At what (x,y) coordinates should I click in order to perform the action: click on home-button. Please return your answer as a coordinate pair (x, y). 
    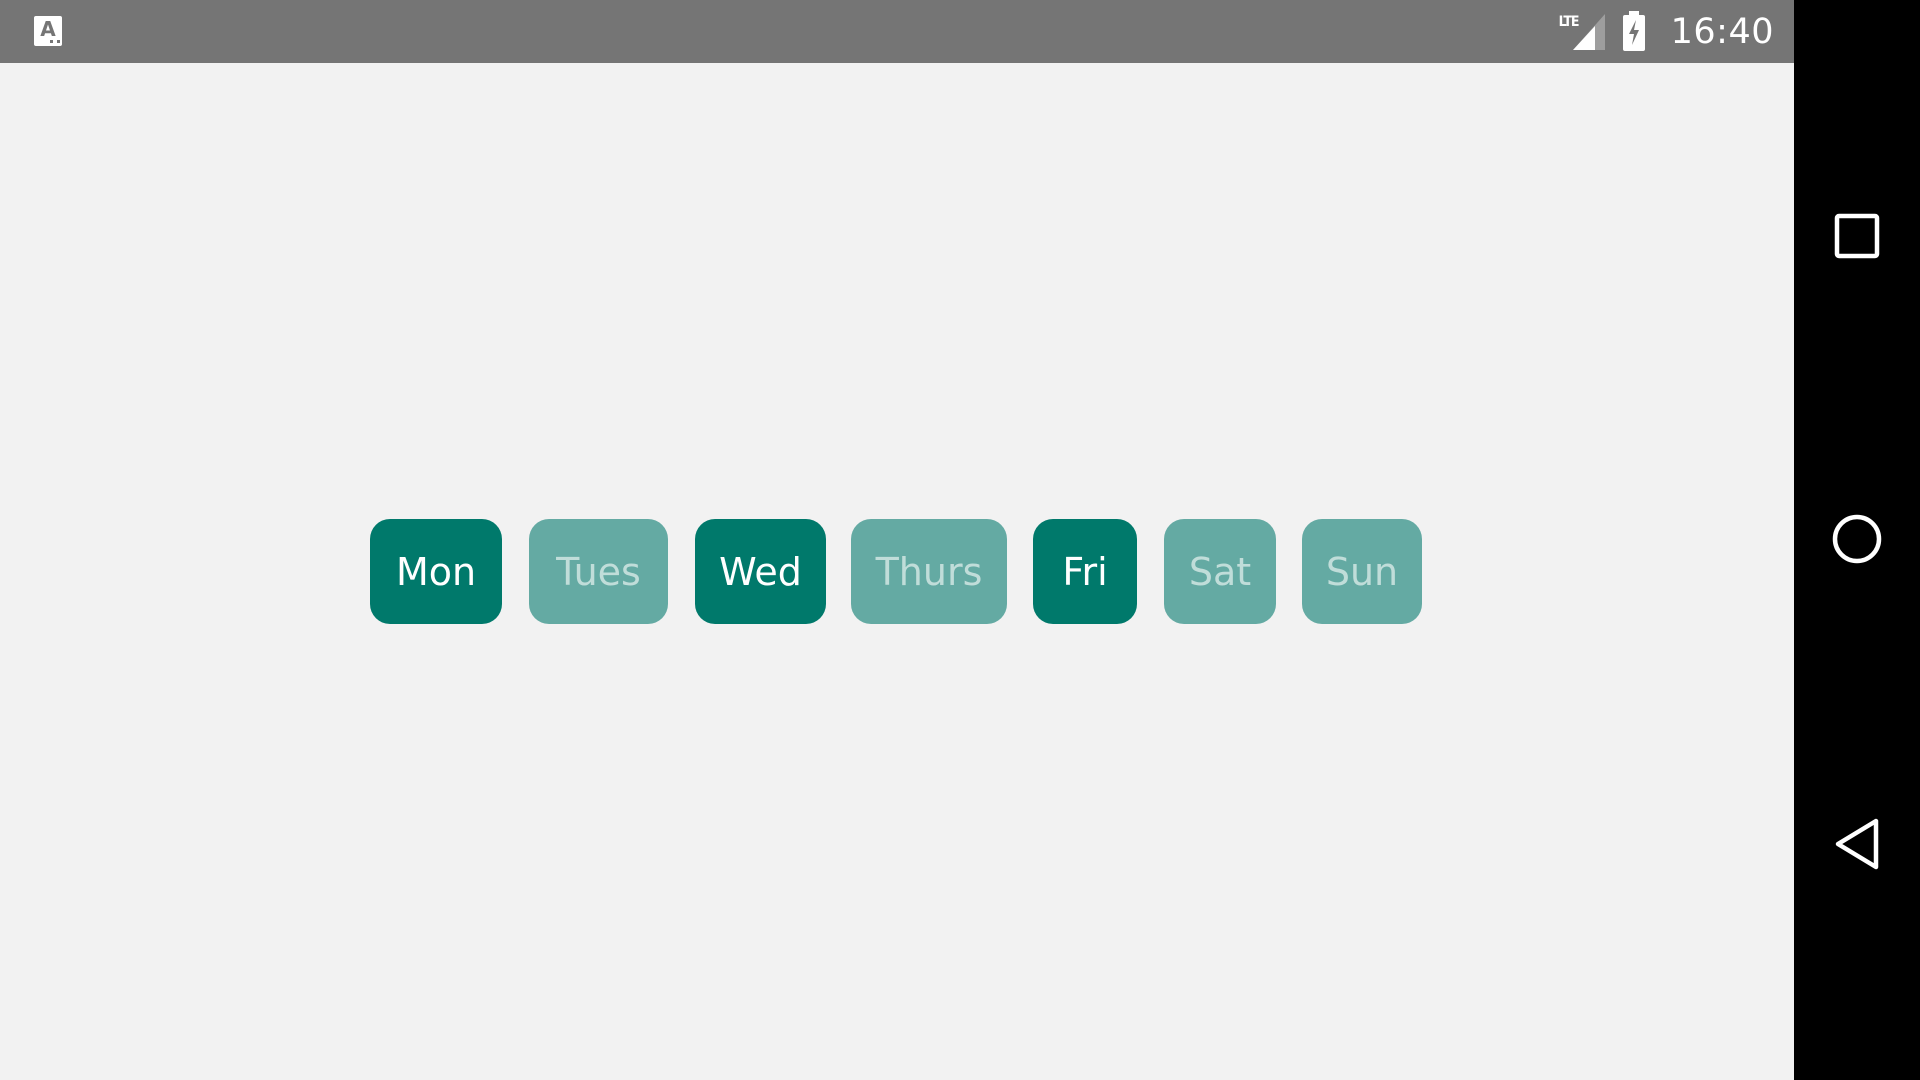
    Looking at the image, I should click on (1857, 539).